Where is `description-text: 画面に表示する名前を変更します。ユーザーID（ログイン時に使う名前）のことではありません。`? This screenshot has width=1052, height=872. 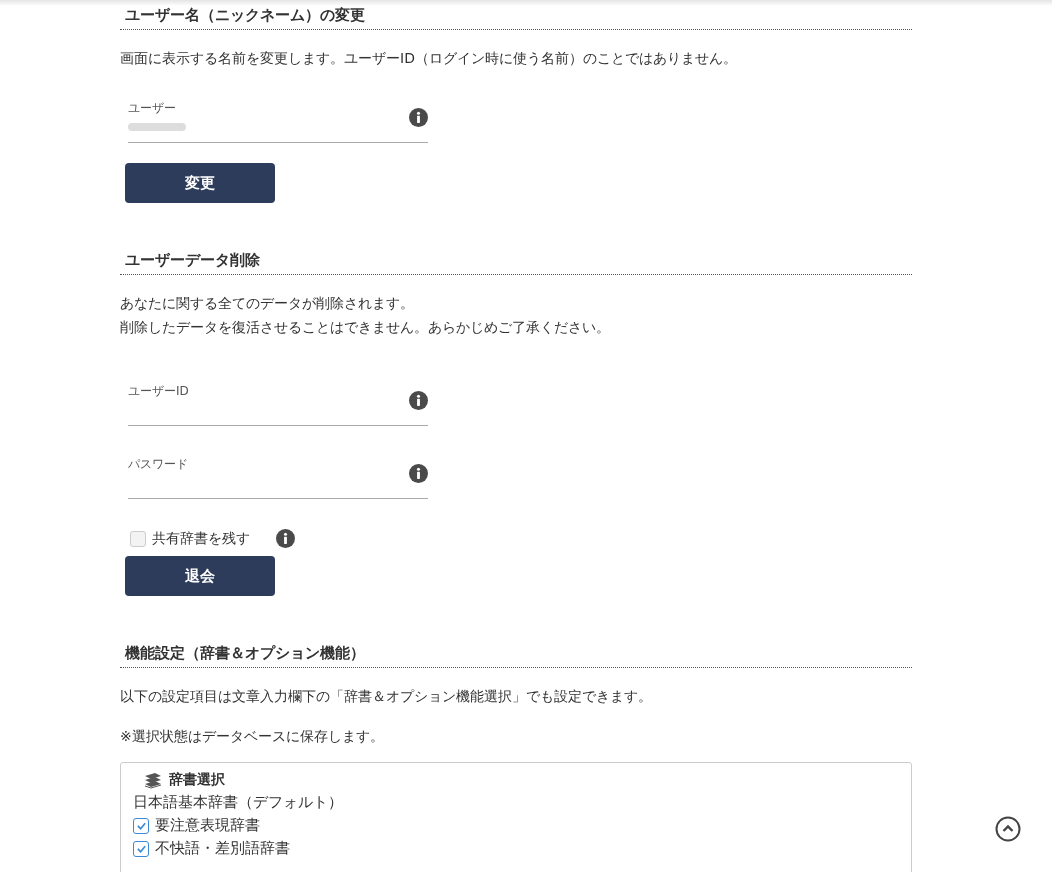 description-text: 画面に表示する名前を変更します。ユーザーID（ログイン時に使う名前）のことではありません。 is located at coordinates (429, 58).